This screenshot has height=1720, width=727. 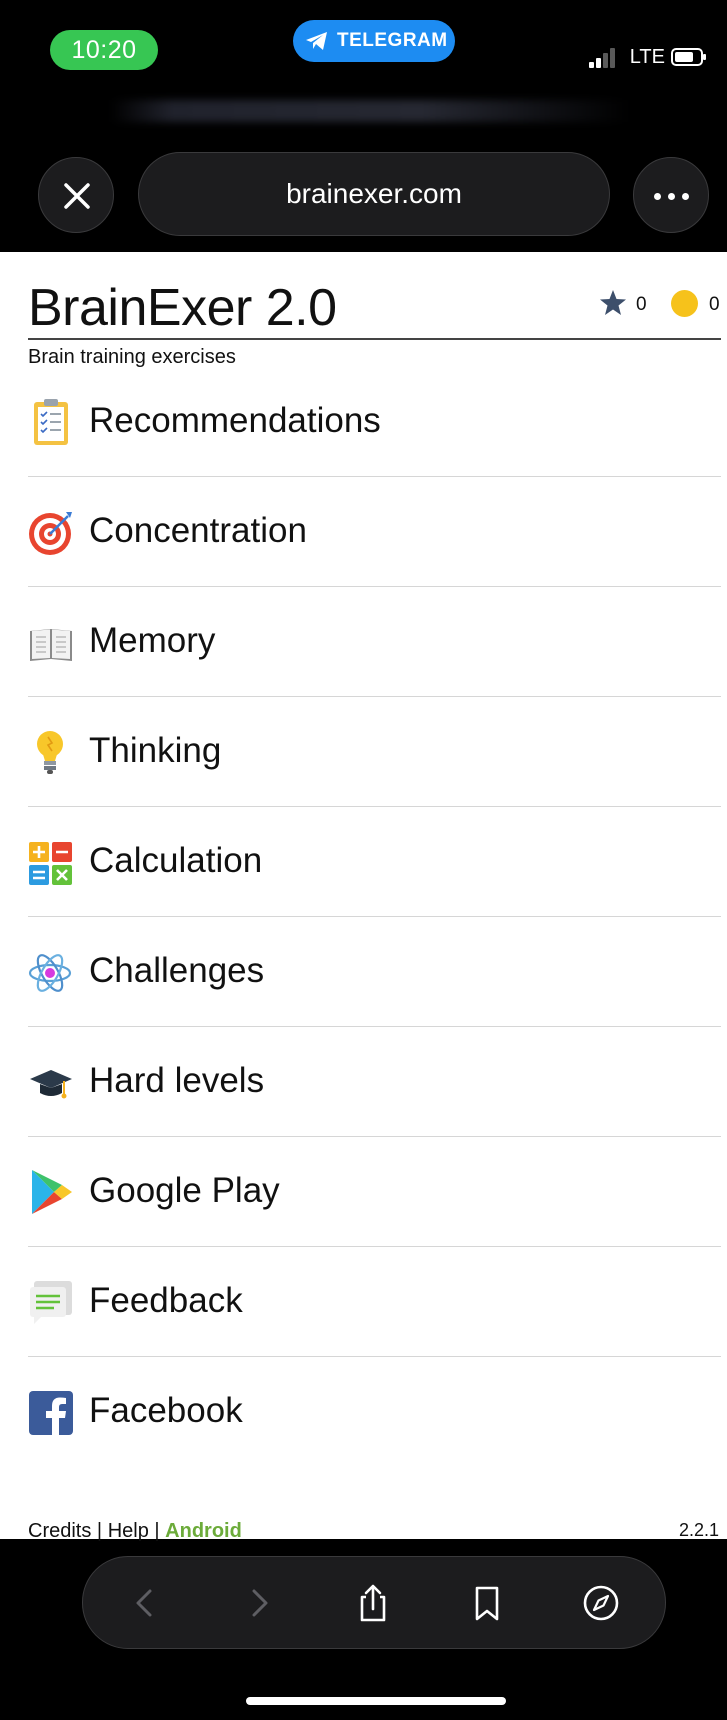 What do you see at coordinates (184, 1190) in the screenshot?
I see `menu-item-label: Google Play` at bounding box center [184, 1190].